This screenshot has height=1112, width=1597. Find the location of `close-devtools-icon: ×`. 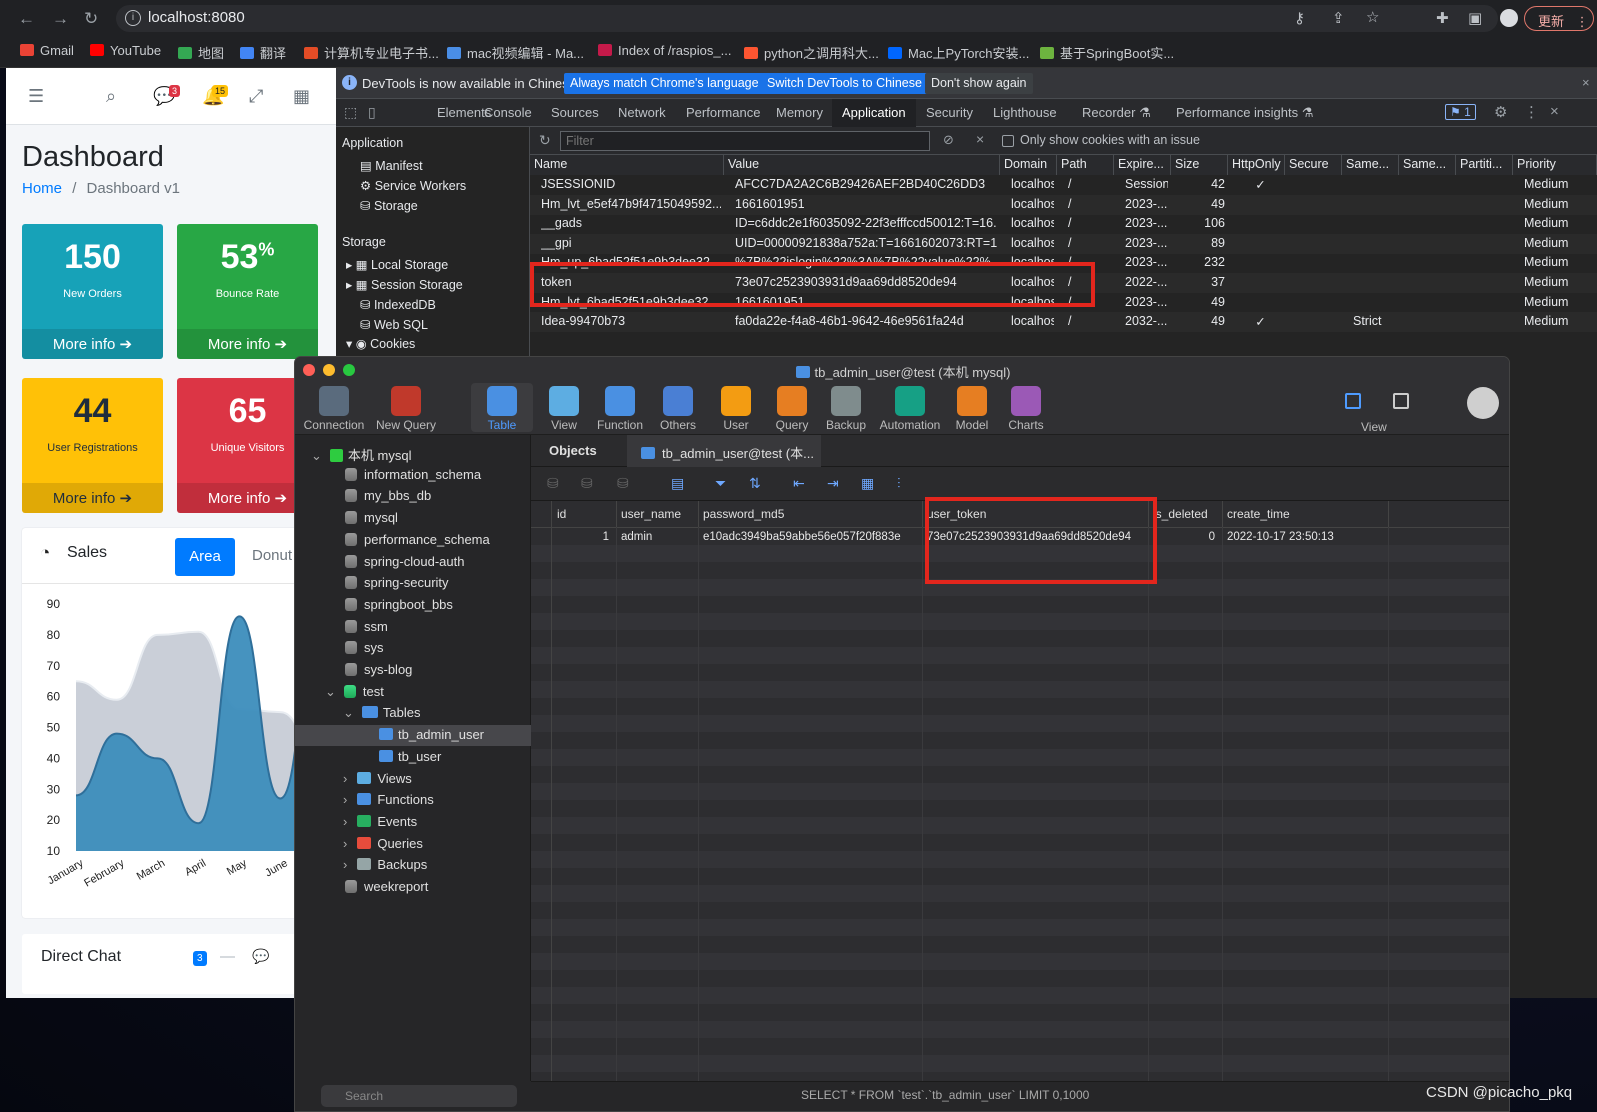

close-devtools-icon: × is located at coordinates (1554, 111).